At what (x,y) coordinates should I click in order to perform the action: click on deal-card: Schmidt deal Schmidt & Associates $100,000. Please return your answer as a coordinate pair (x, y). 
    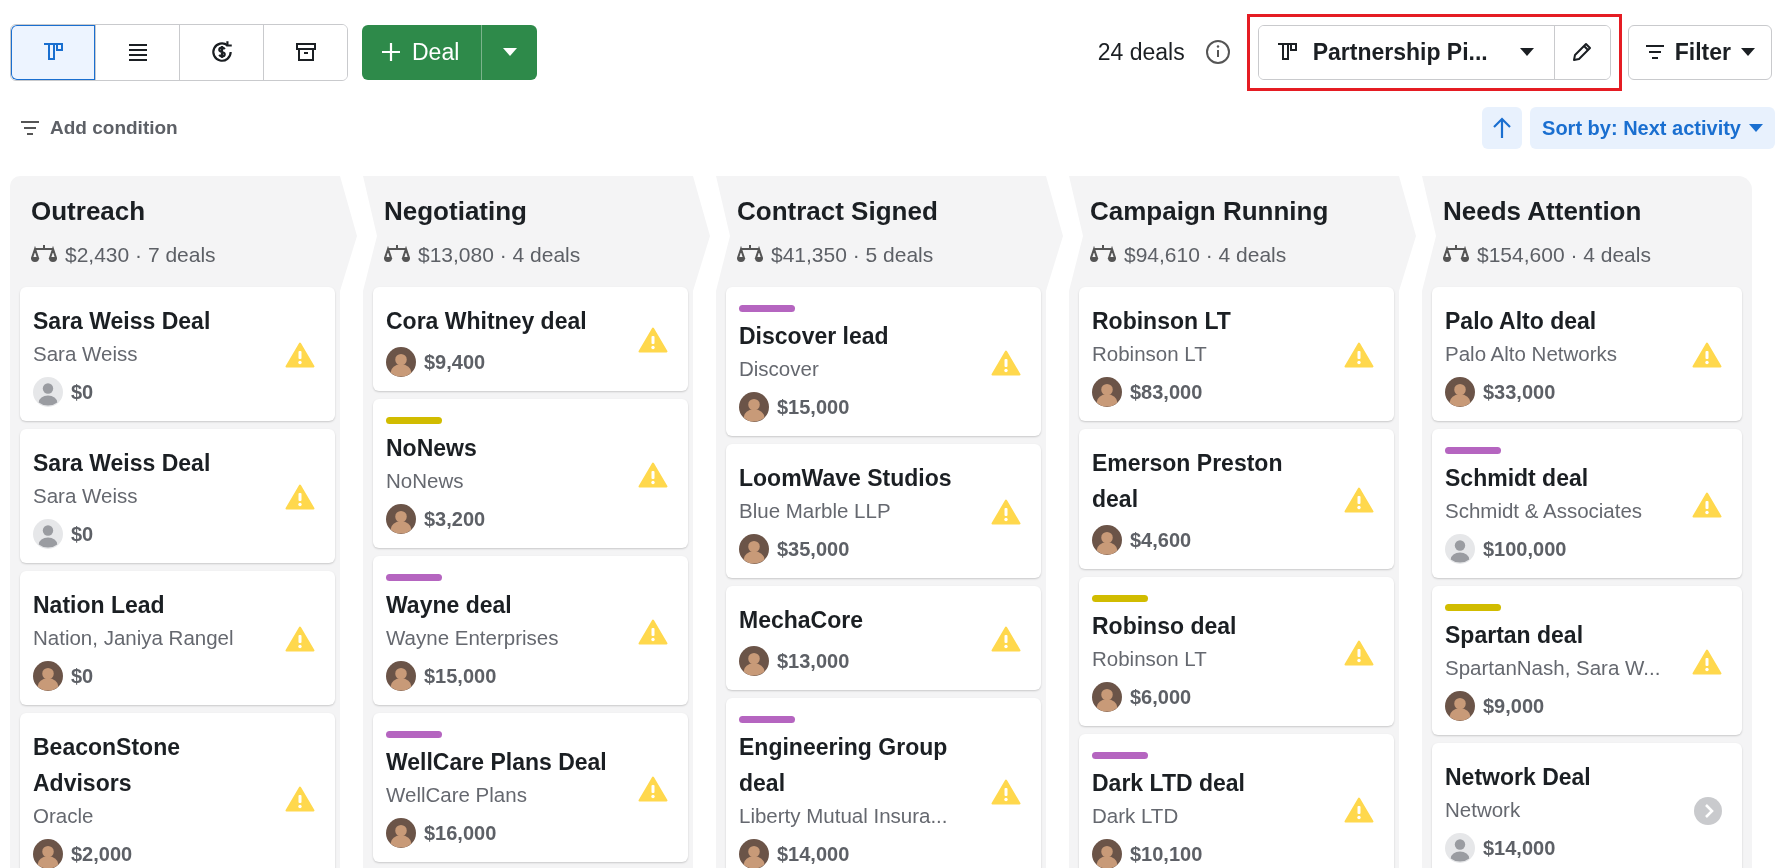
    Looking at the image, I should click on (1587, 503).